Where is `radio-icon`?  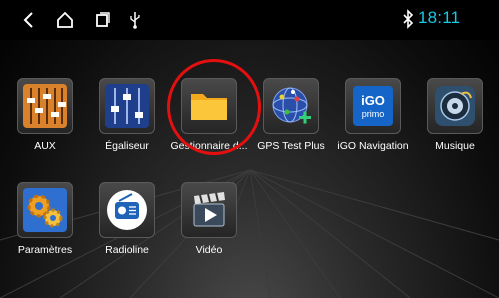
radio-icon is located at coordinates (127, 210).